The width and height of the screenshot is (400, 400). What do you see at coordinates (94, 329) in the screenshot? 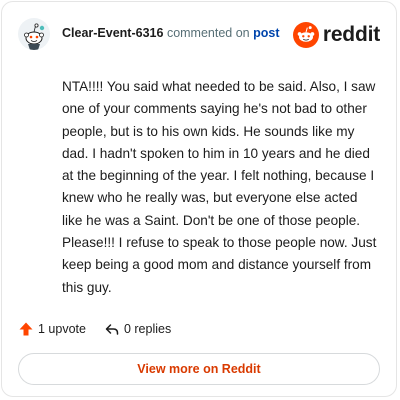
I see `comment-stats: 1 upvote 0 replies` at bounding box center [94, 329].